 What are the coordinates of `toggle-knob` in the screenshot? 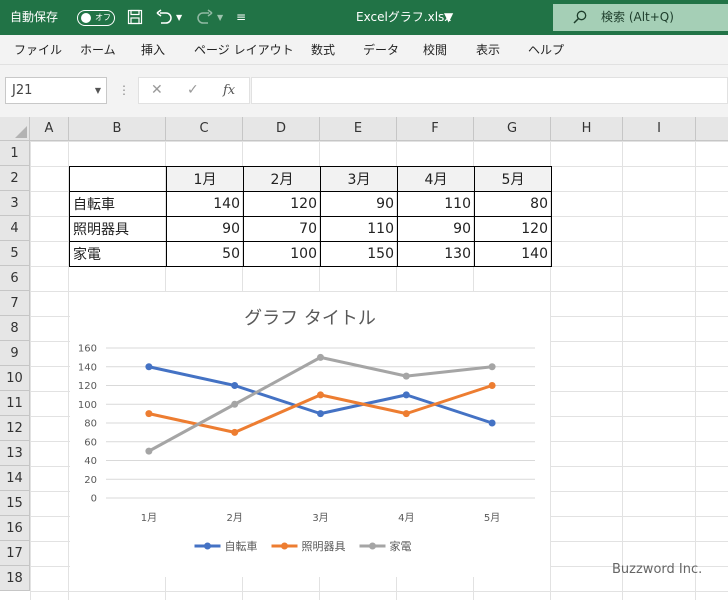 It's located at (86, 18).